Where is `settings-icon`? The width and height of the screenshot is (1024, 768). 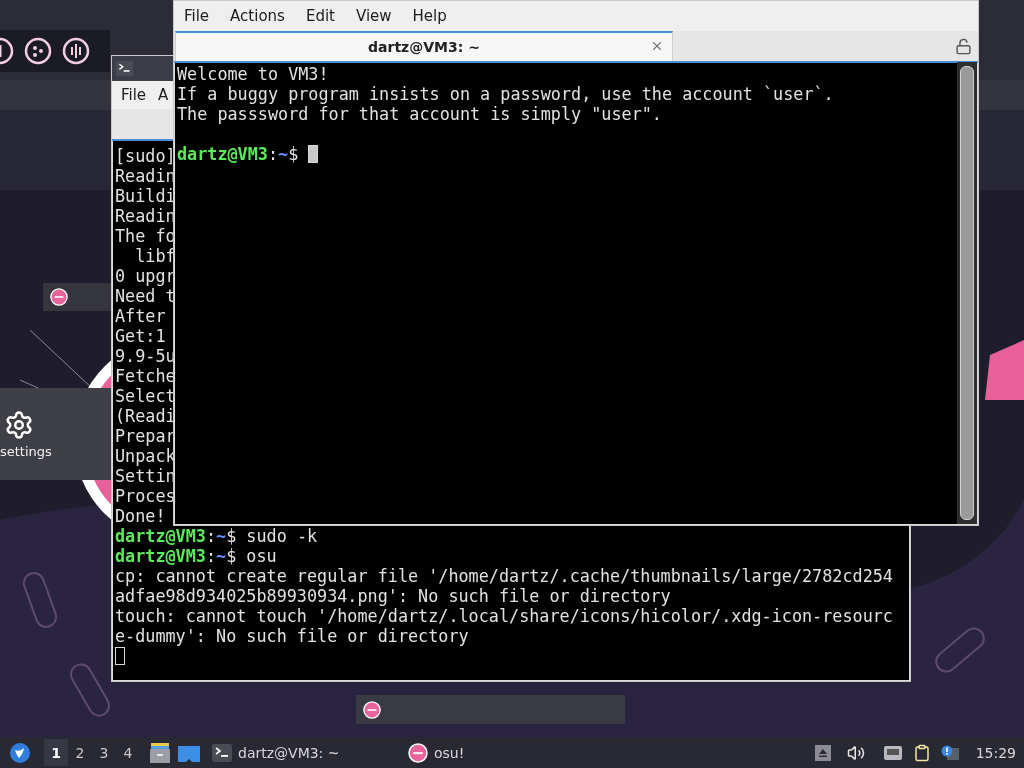 settings-icon is located at coordinates (19, 424).